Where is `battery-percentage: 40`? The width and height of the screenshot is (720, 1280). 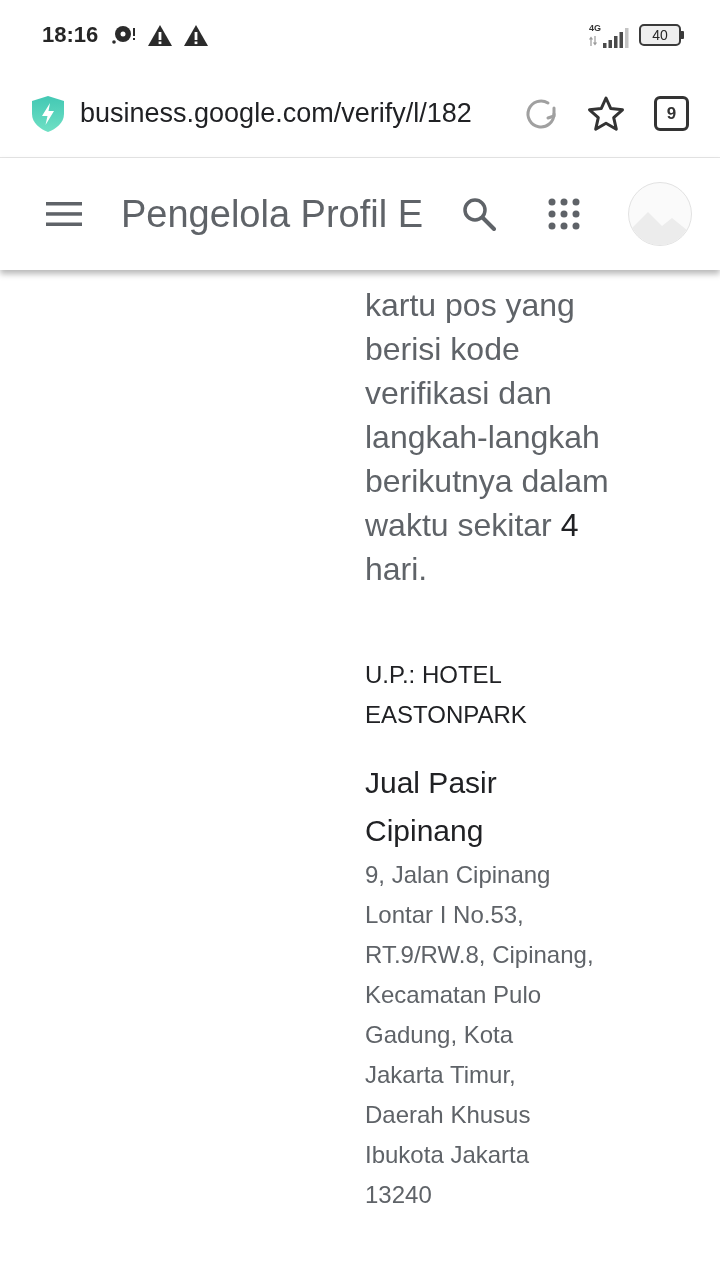 battery-percentage: 40 is located at coordinates (660, 35).